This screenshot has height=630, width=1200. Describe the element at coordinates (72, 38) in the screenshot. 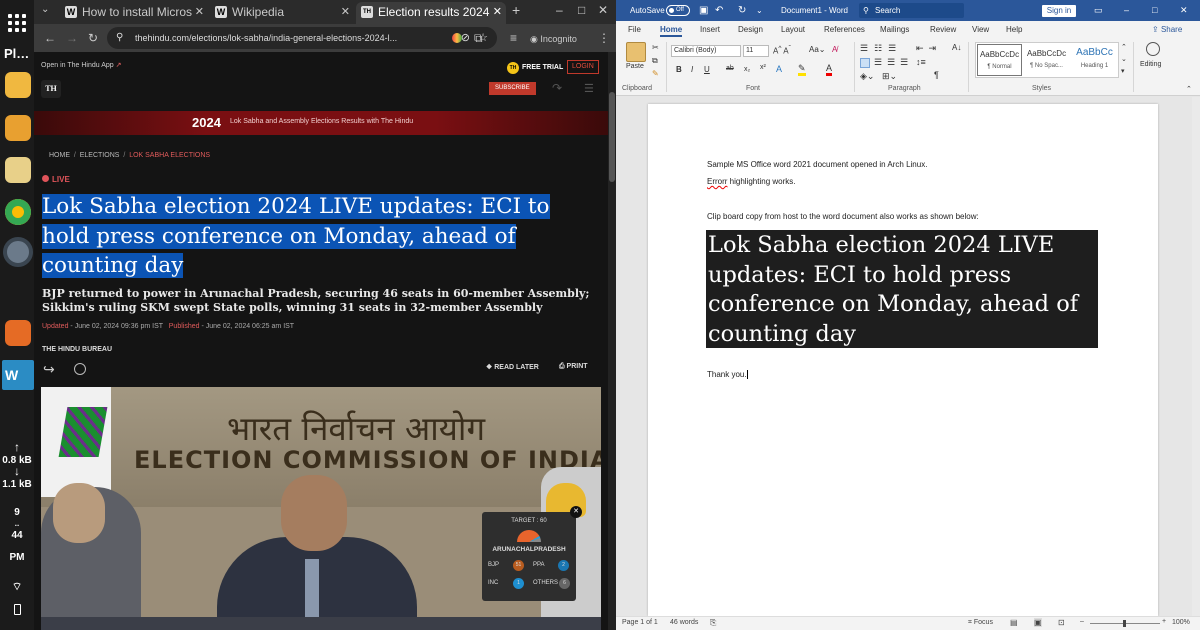

I see `forward-arrow-icon: →` at that location.